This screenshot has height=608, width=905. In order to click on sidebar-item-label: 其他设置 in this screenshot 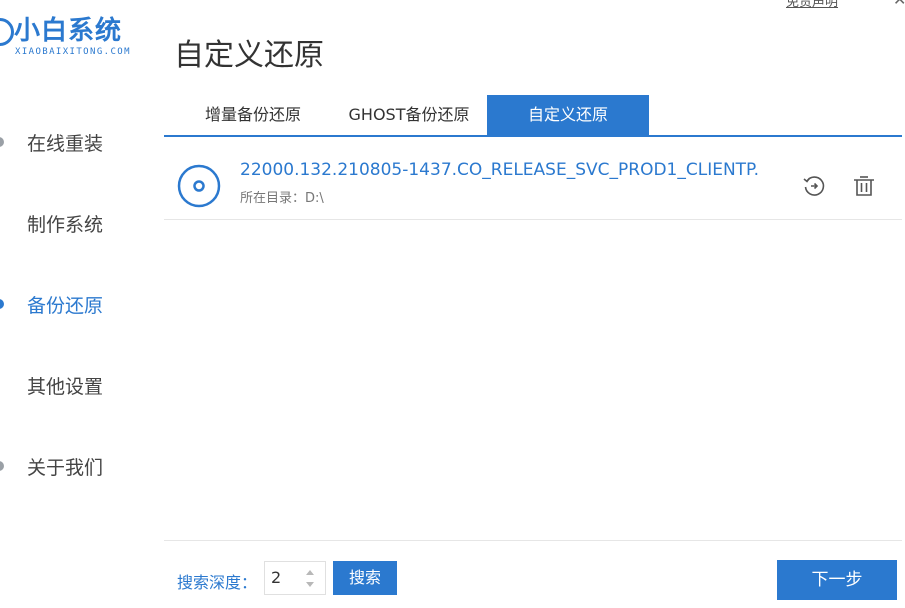, I will do `click(65, 387)`.